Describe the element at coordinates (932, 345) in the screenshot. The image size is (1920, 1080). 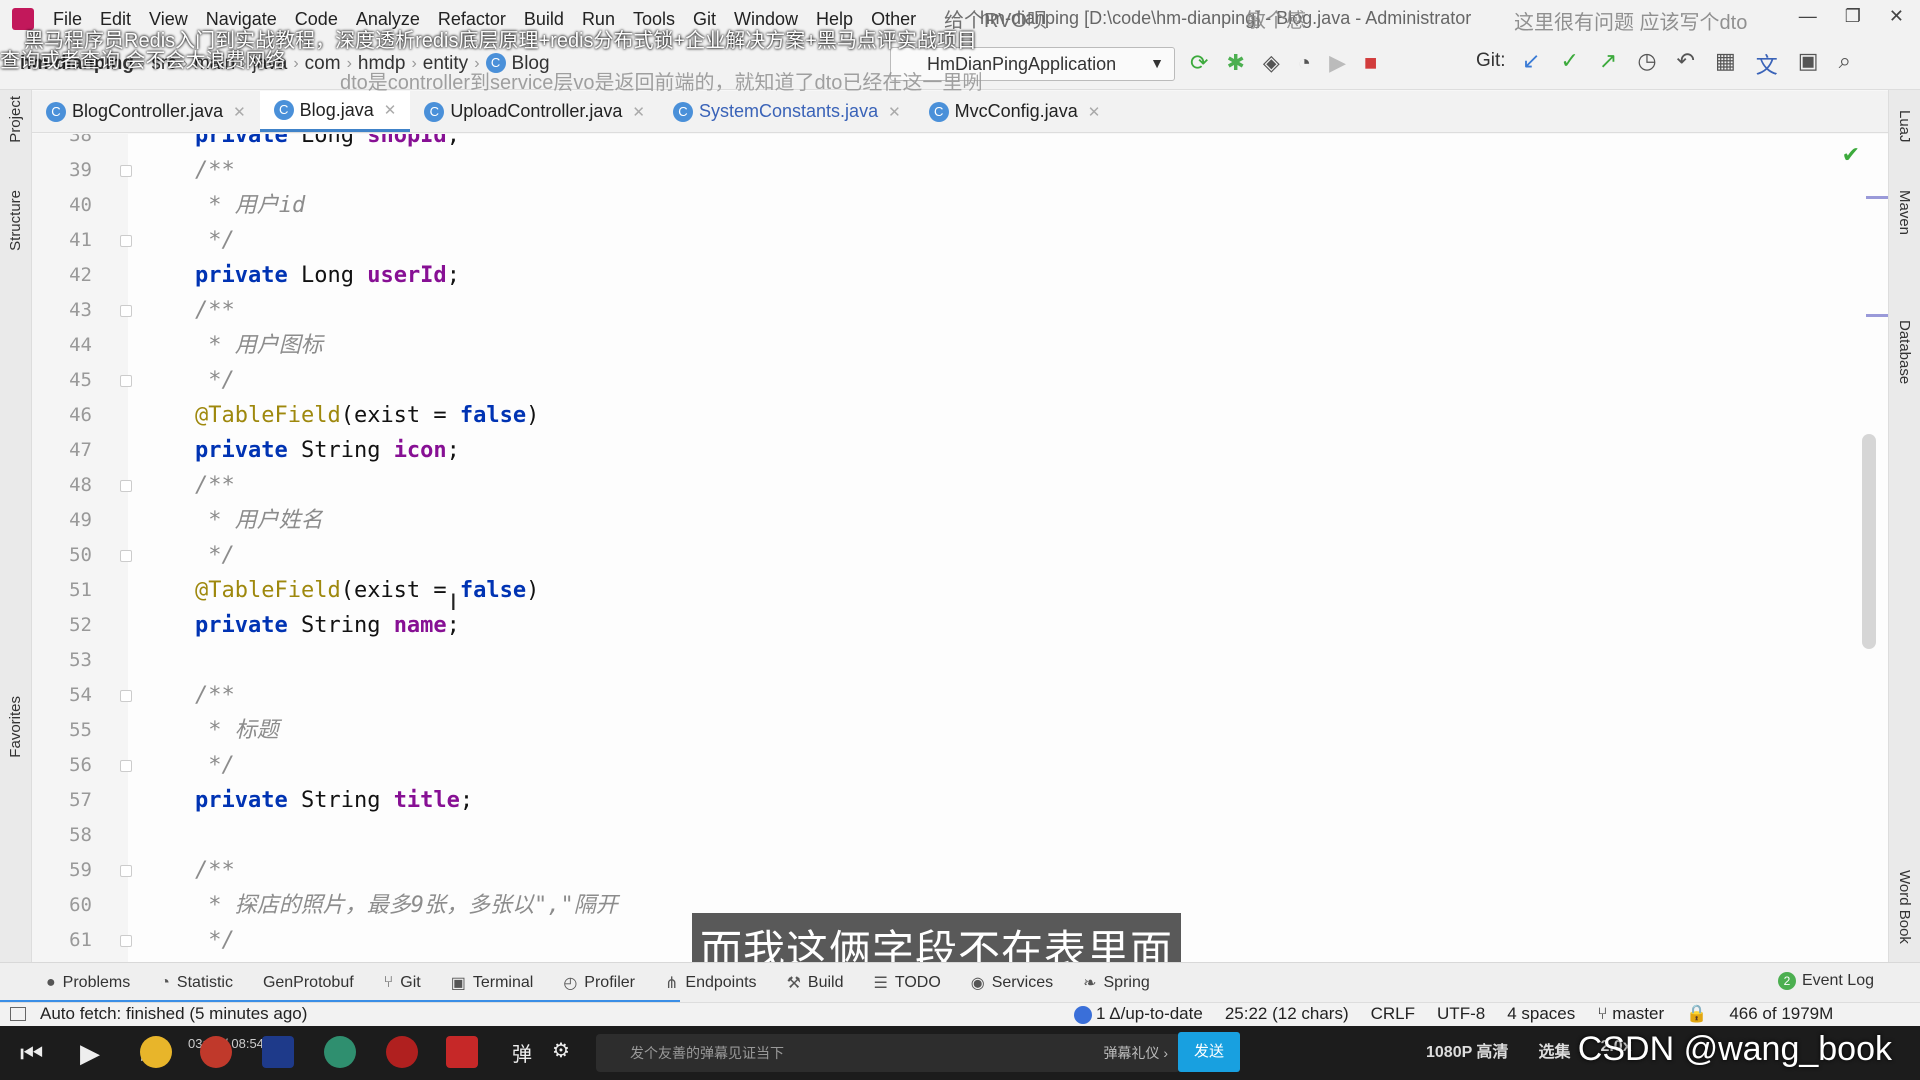
I see `code-line: 44 * 用户图标` at that location.